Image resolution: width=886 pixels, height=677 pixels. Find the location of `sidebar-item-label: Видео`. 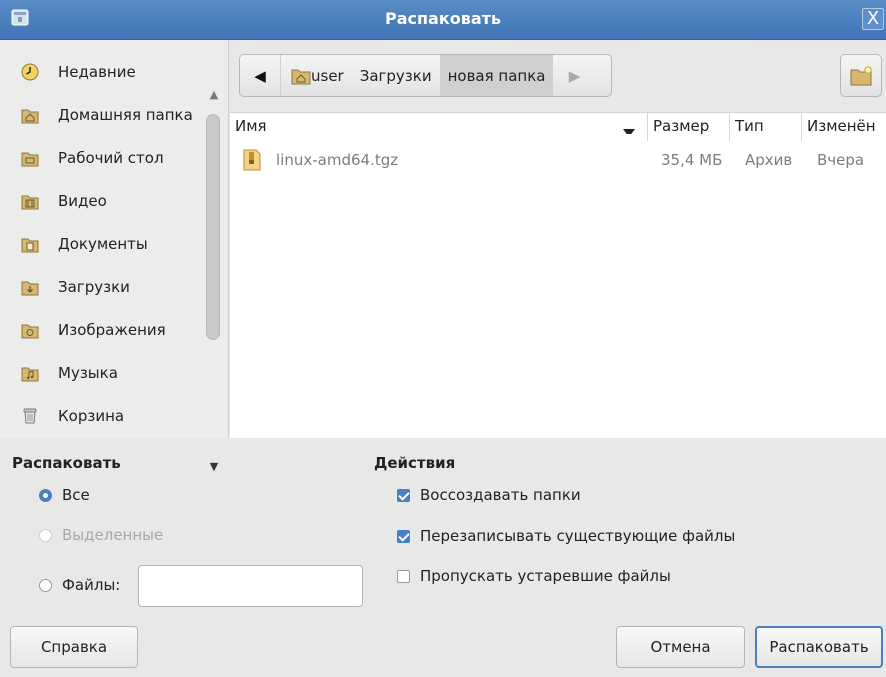

sidebar-item-label: Видео is located at coordinates (82, 201).